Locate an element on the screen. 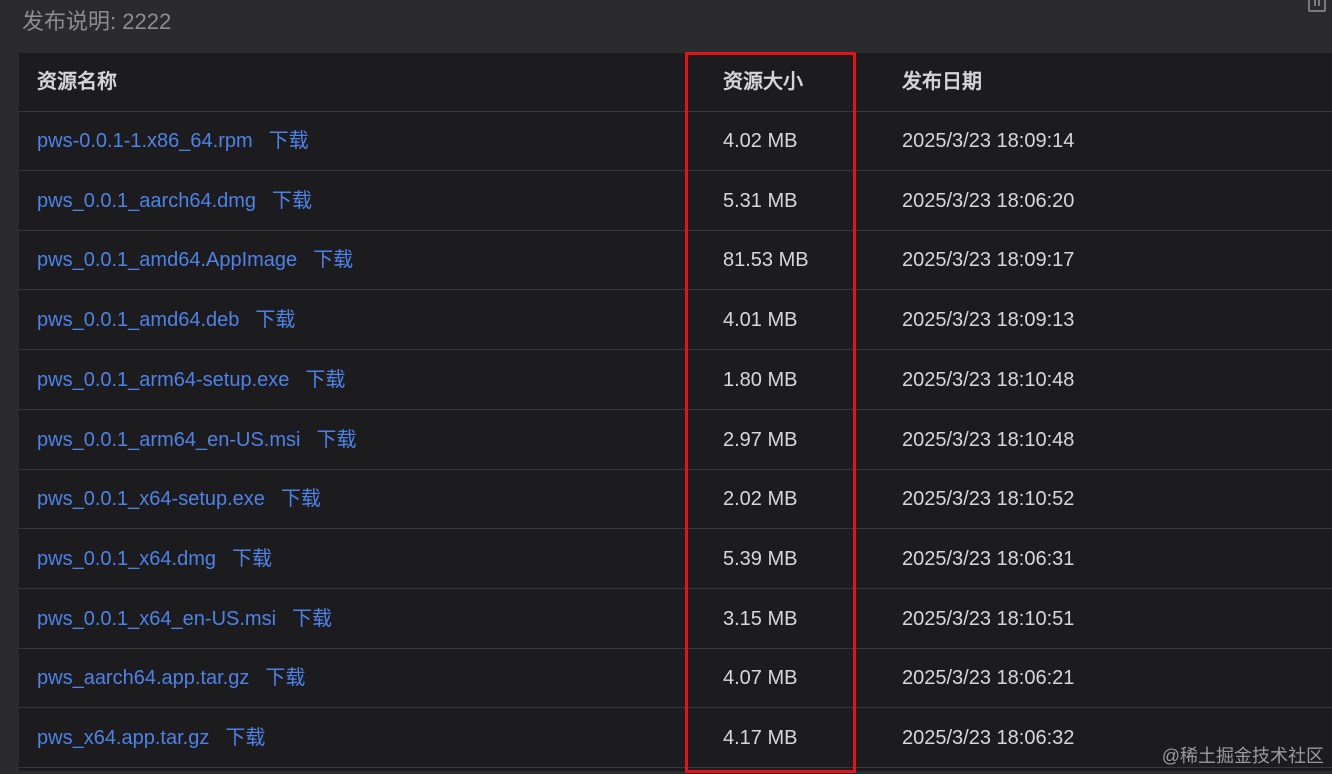  release-date-cell: 2025/3/23 18:06:31 is located at coordinates (988, 558).